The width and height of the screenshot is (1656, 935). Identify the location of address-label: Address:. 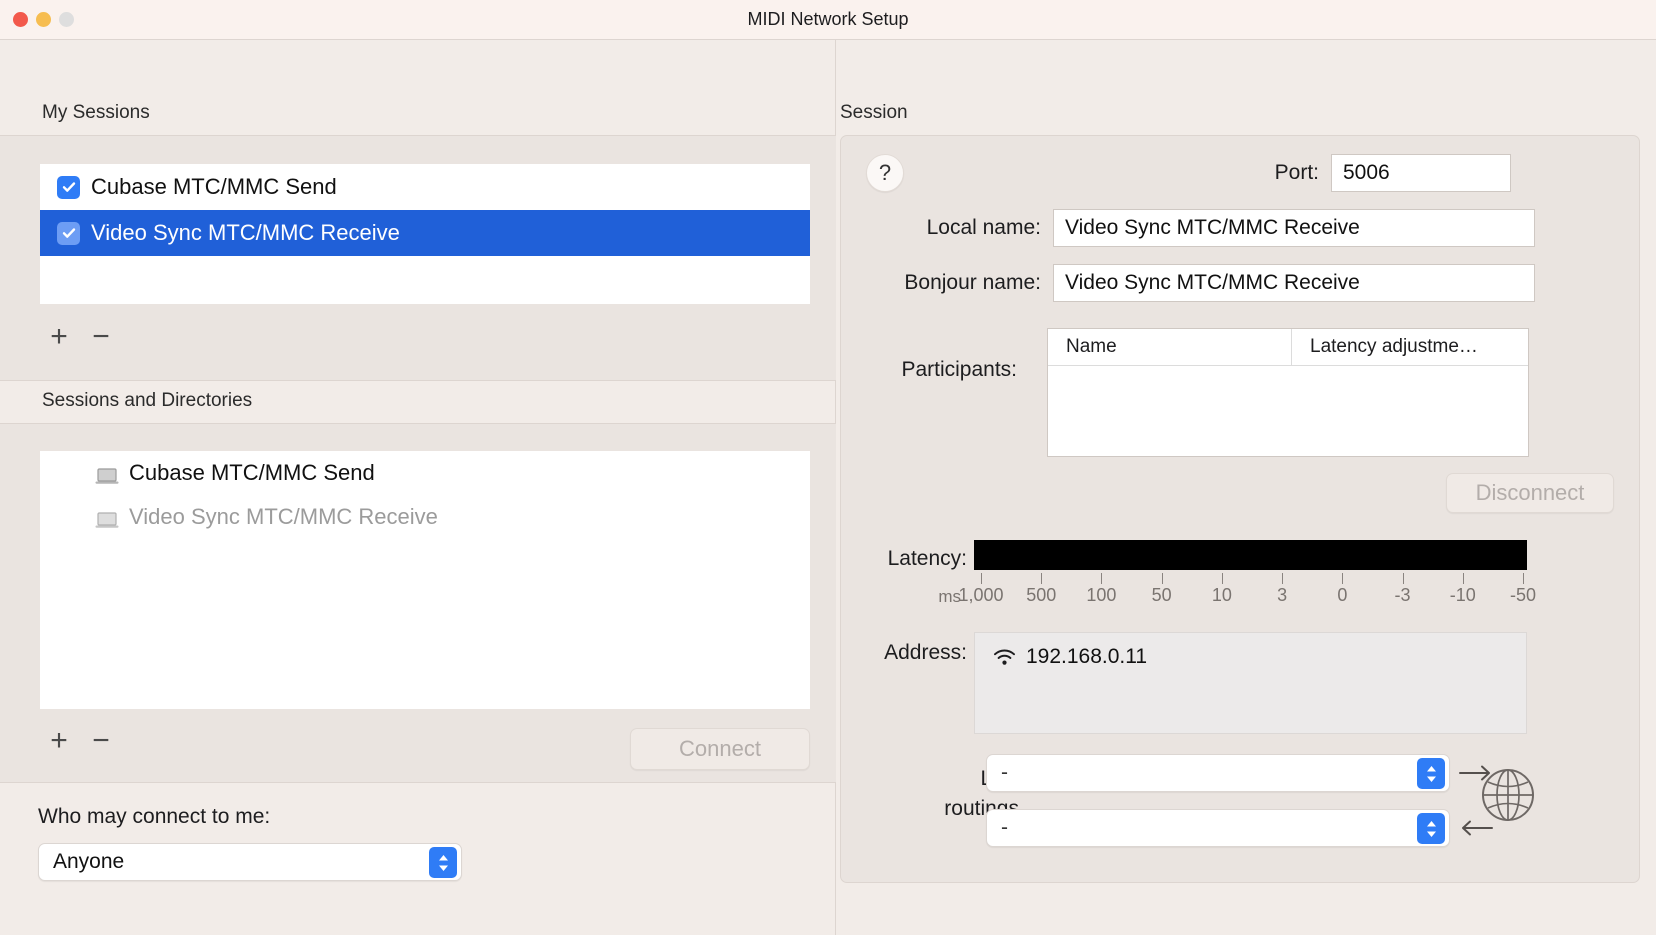
(925, 652).